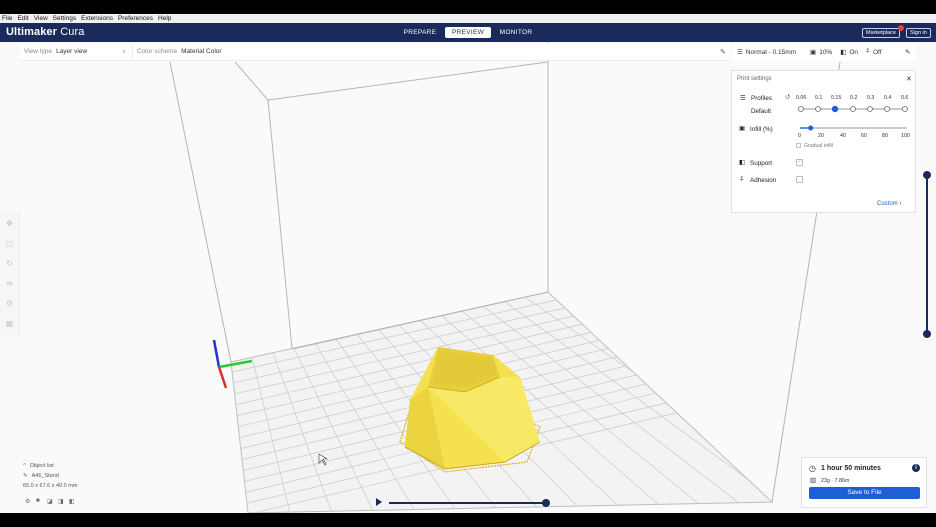  Describe the element at coordinates (813, 480) in the screenshot. I see `material-icon: ▥` at that location.